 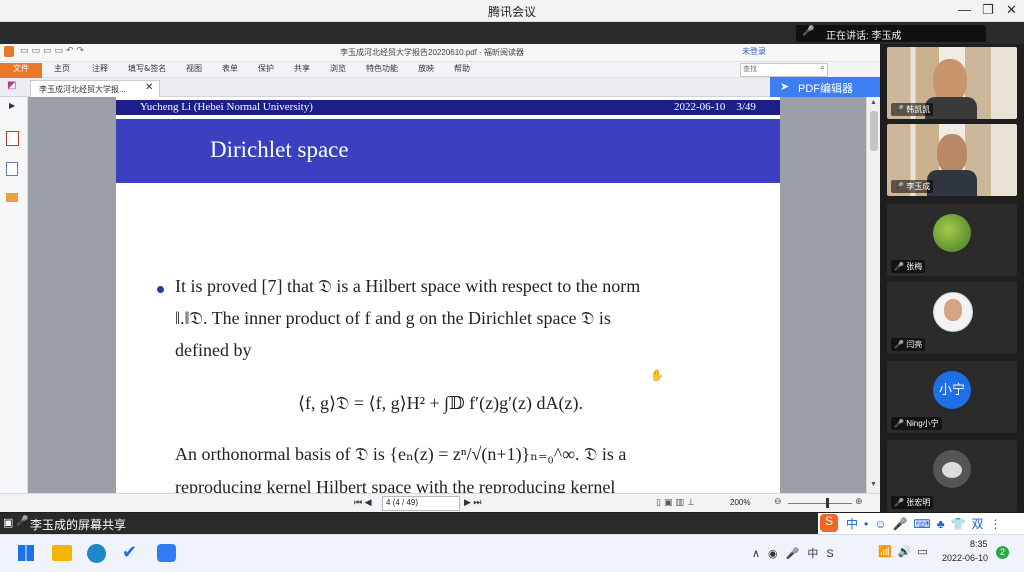 What do you see at coordinates (26, 553) in the screenshot?
I see `start-icon` at bounding box center [26, 553].